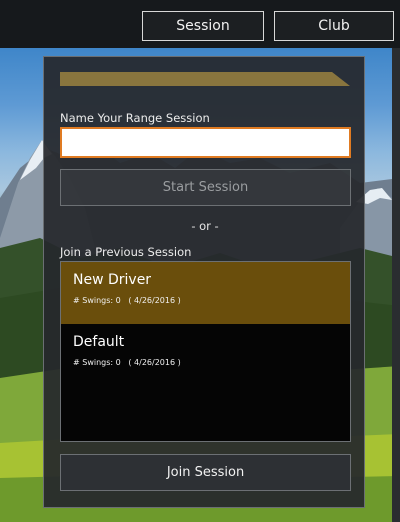 The image size is (400, 522). Describe the element at coordinates (126, 252) in the screenshot. I see `previous-session-label: Join a Previous Session` at that location.